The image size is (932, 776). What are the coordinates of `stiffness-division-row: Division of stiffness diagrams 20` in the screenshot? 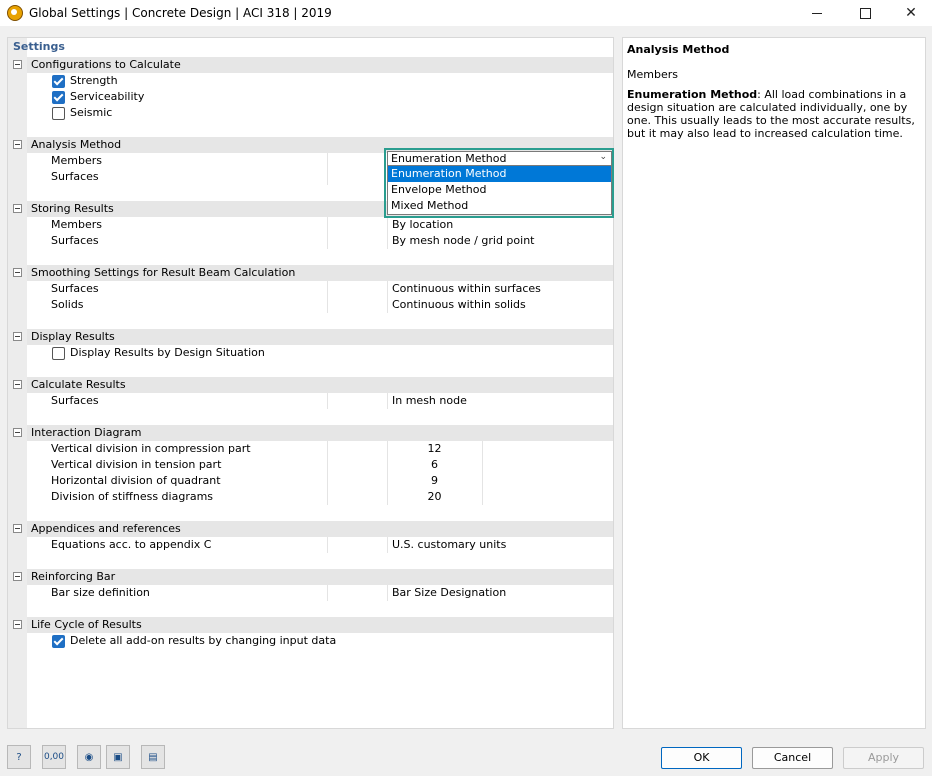 It's located at (320, 497).